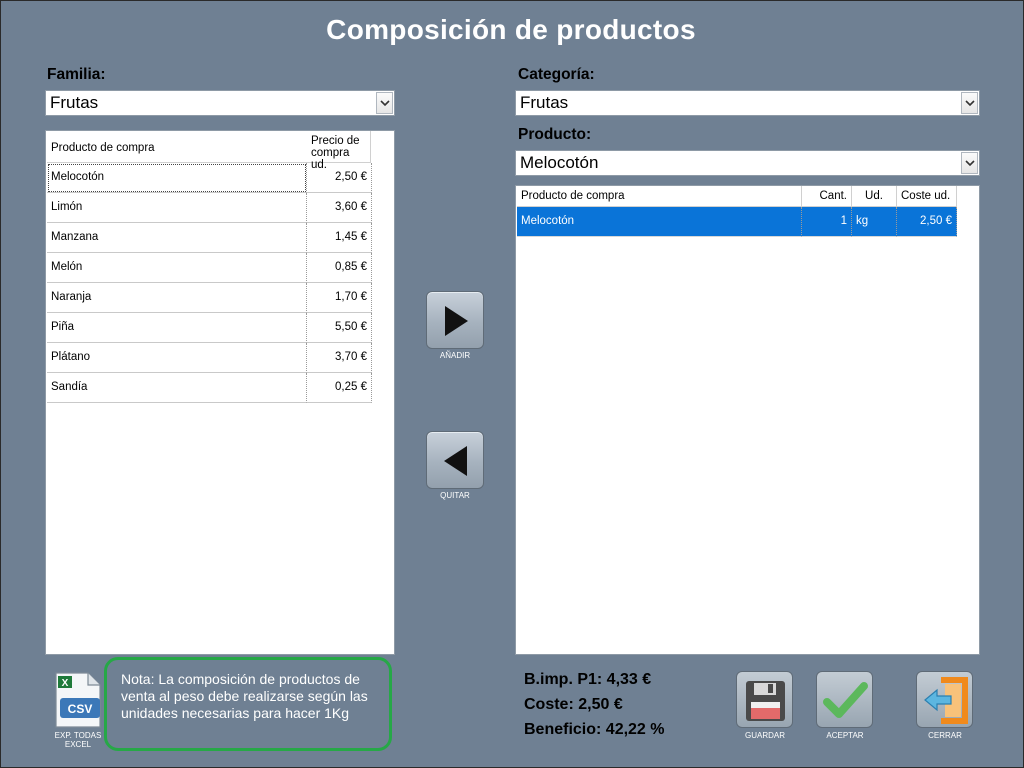 This screenshot has width=1024, height=768. Describe the element at coordinates (455, 495) in the screenshot. I see `remove-button-label: QUITAR` at that location.